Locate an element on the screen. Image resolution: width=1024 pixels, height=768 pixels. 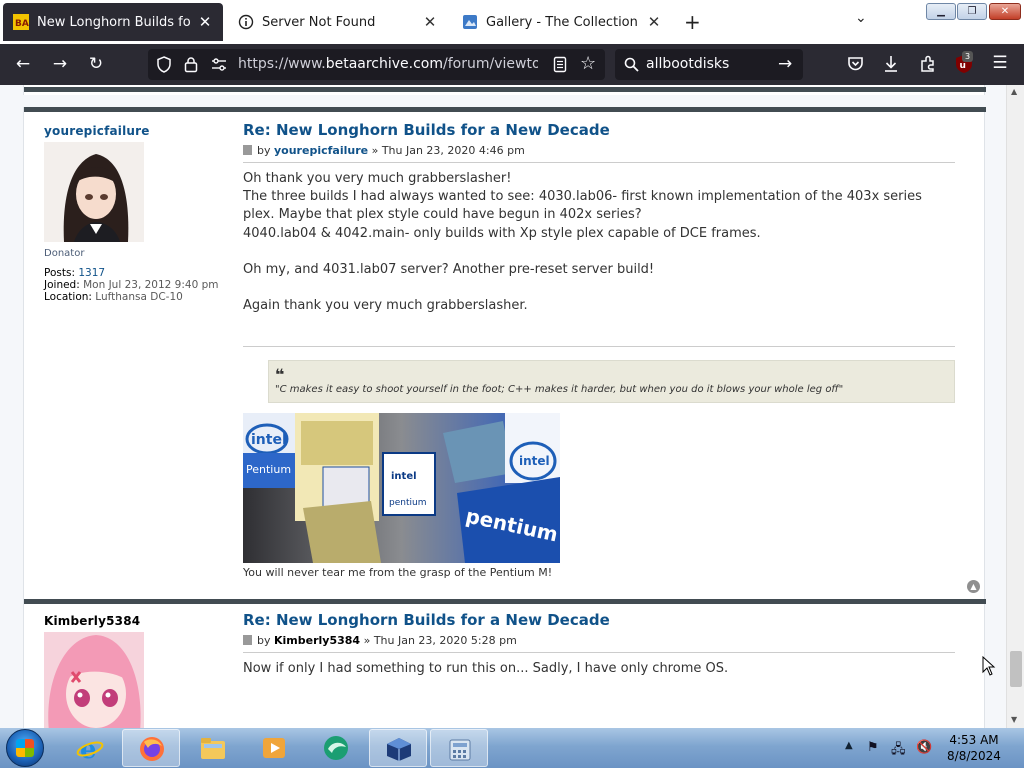
extensions-icon is located at coordinates (928, 64).